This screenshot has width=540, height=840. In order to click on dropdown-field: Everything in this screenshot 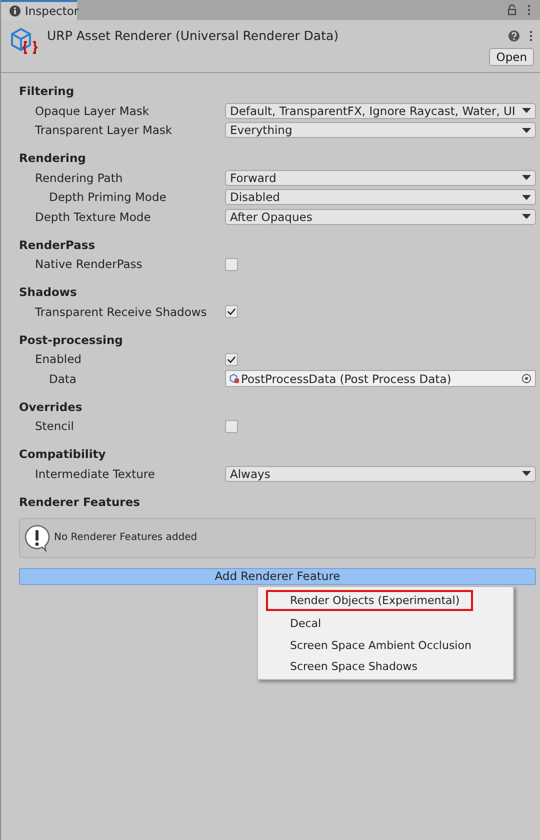, I will do `click(380, 130)`.